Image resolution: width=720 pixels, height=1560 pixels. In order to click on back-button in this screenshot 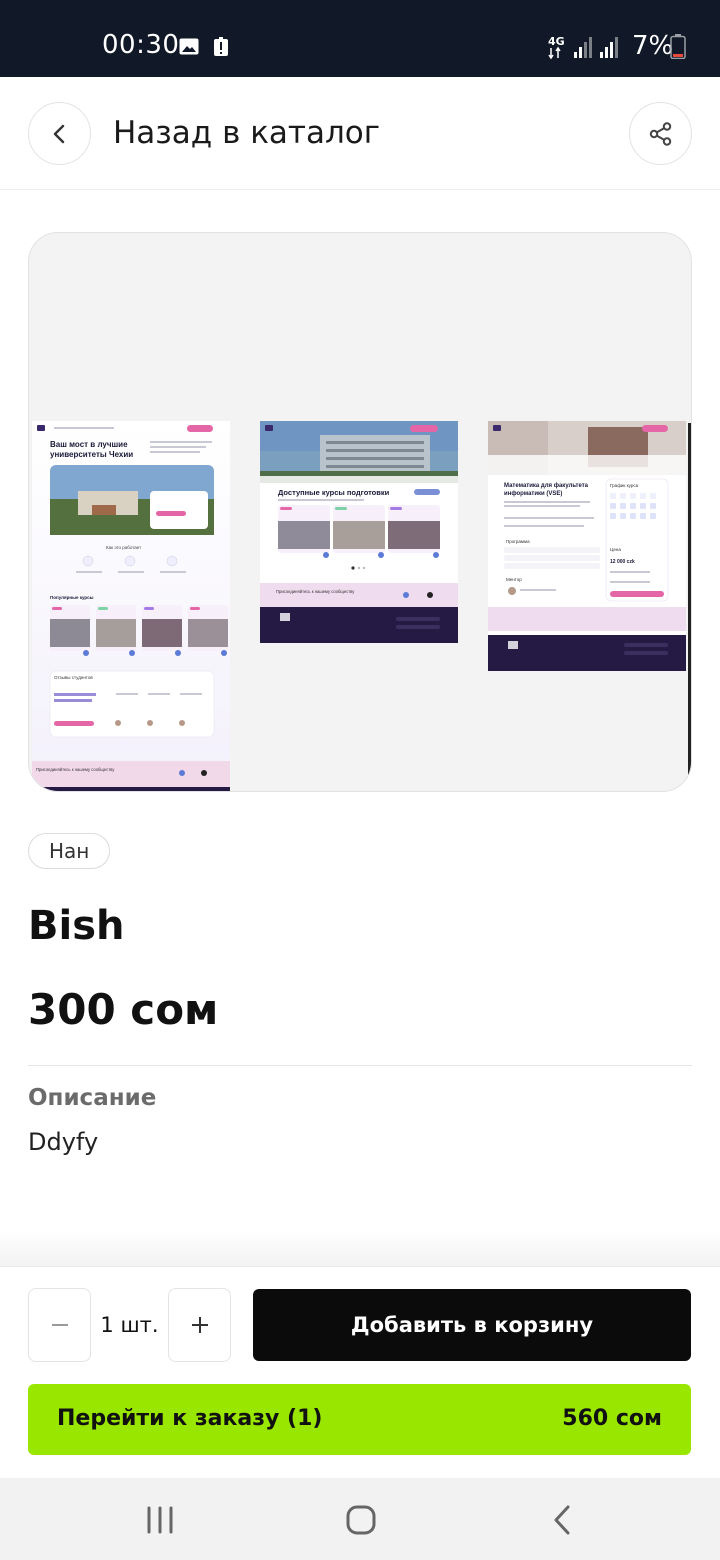, I will do `click(59, 133)`.